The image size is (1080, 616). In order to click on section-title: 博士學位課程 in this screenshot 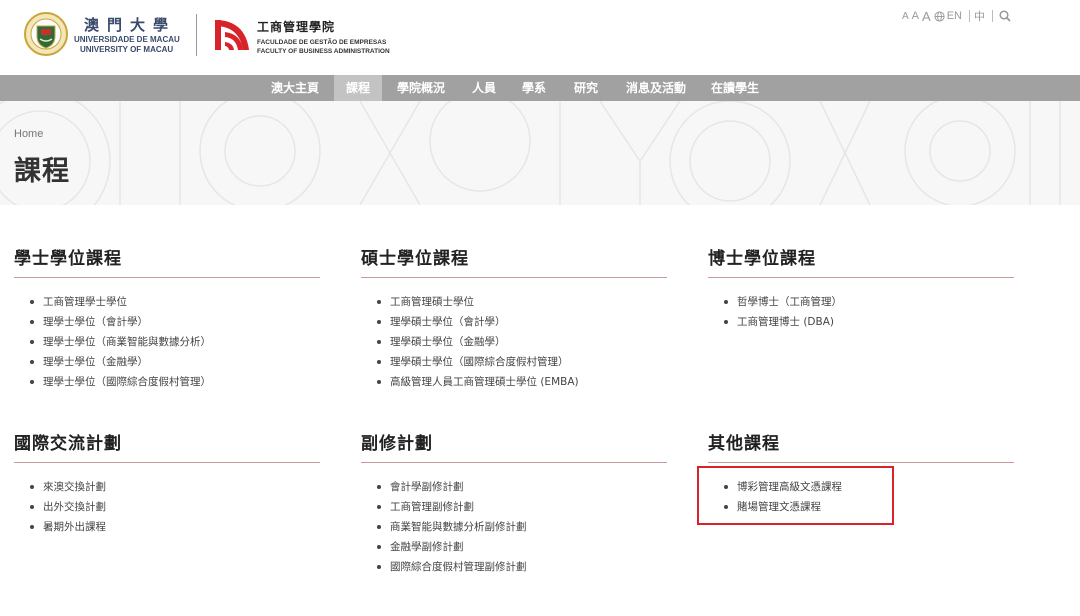, I will do `click(861, 261)`.